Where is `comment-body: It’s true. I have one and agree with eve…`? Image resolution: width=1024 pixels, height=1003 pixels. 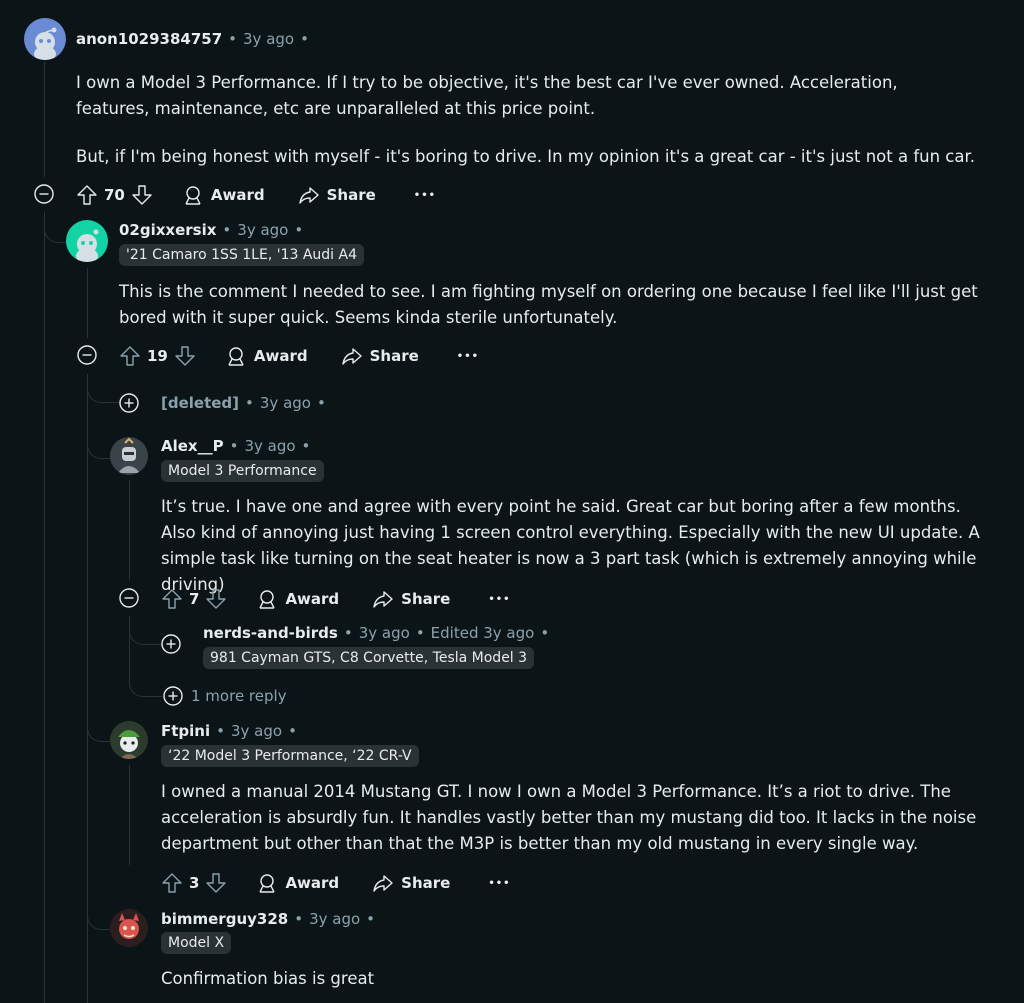
comment-body: It’s true. I have one and agree with eve… is located at coordinates (570, 545).